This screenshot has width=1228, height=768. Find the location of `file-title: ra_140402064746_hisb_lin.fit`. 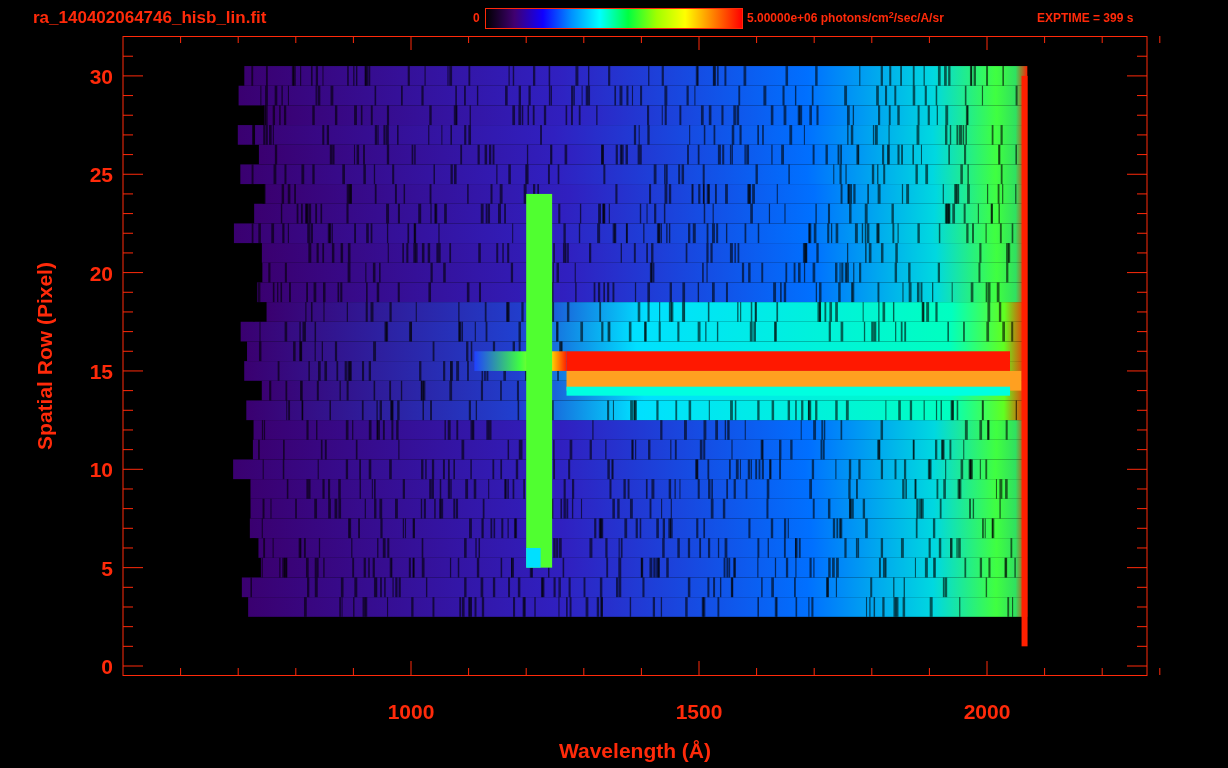

file-title: ra_140402064746_hisb_lin.fit is located at coordinates (150, 18).